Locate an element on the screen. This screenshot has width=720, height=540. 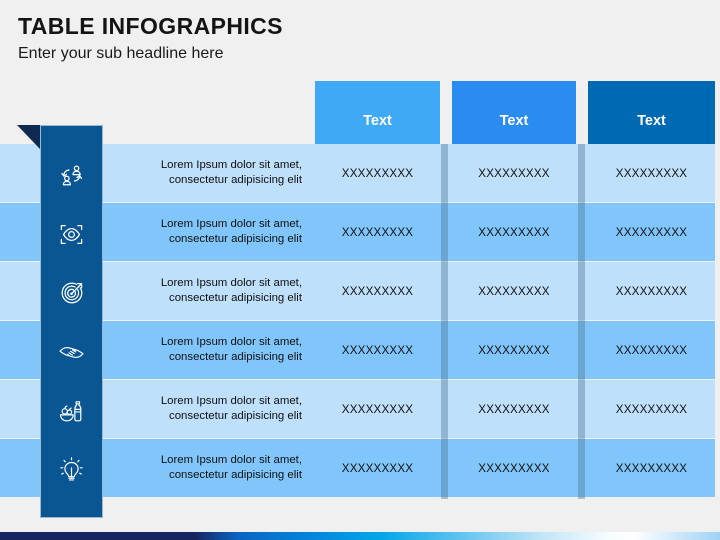
eye-focus-icon is located at coordinates (71, 234).